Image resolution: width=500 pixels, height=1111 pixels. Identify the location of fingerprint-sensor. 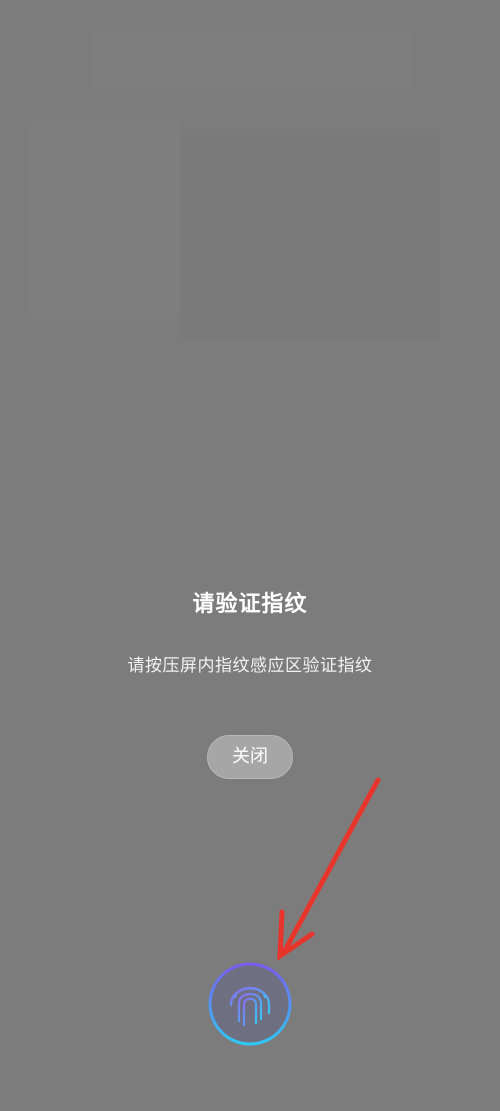
(250, 1004).